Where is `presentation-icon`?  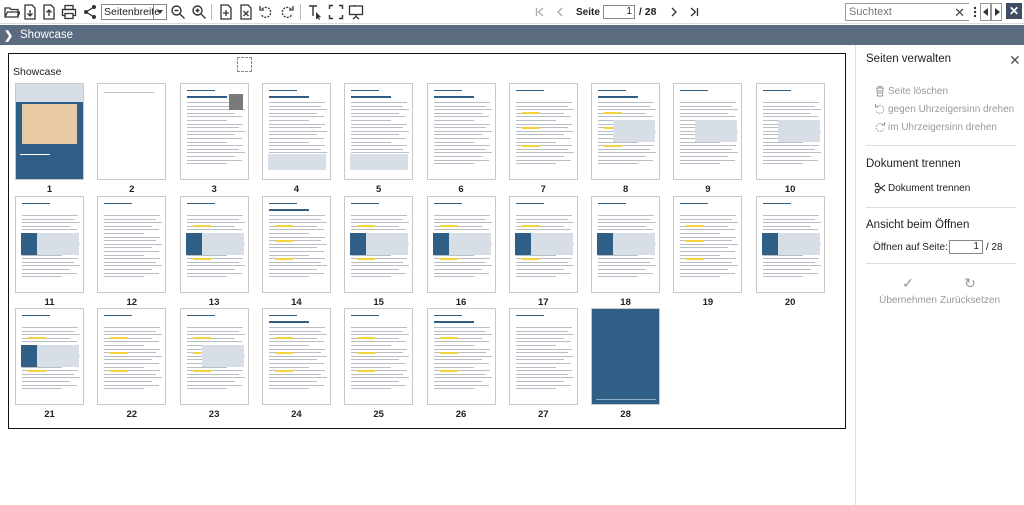 presentation-icon is located at coordinates (356, 12).